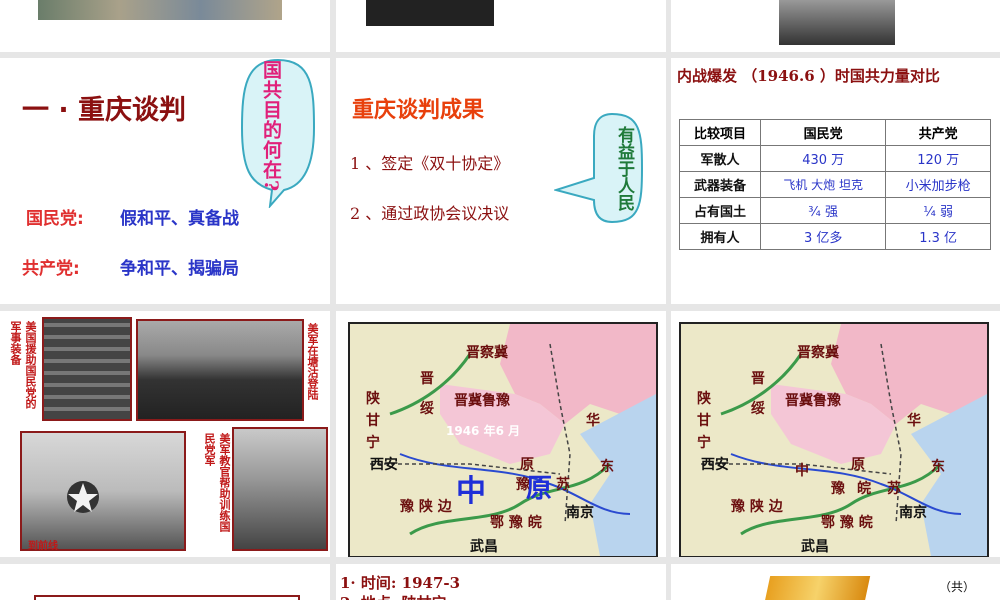  What do you see at coordinates (720, 236) in the screenshot?
I see `table-cell: 拥有人` at bounding box center [720, 236].